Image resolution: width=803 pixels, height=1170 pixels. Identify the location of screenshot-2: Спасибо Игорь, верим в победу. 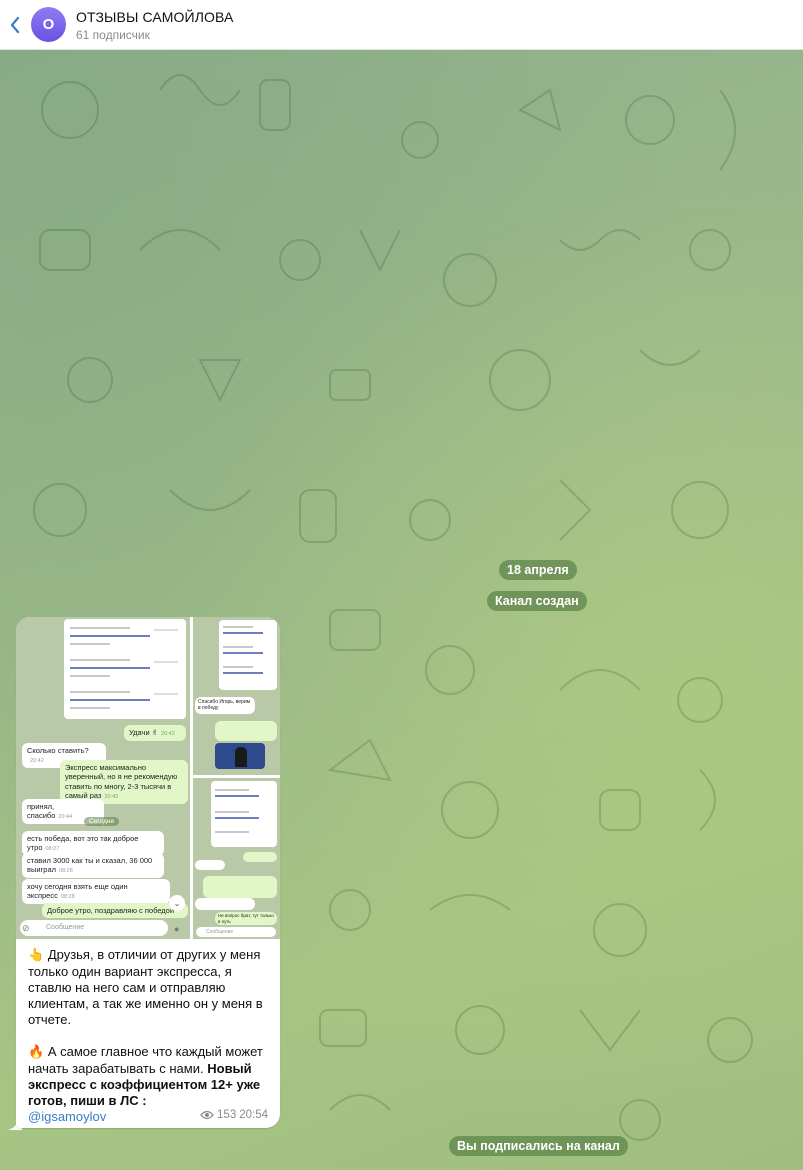
(236, 696).